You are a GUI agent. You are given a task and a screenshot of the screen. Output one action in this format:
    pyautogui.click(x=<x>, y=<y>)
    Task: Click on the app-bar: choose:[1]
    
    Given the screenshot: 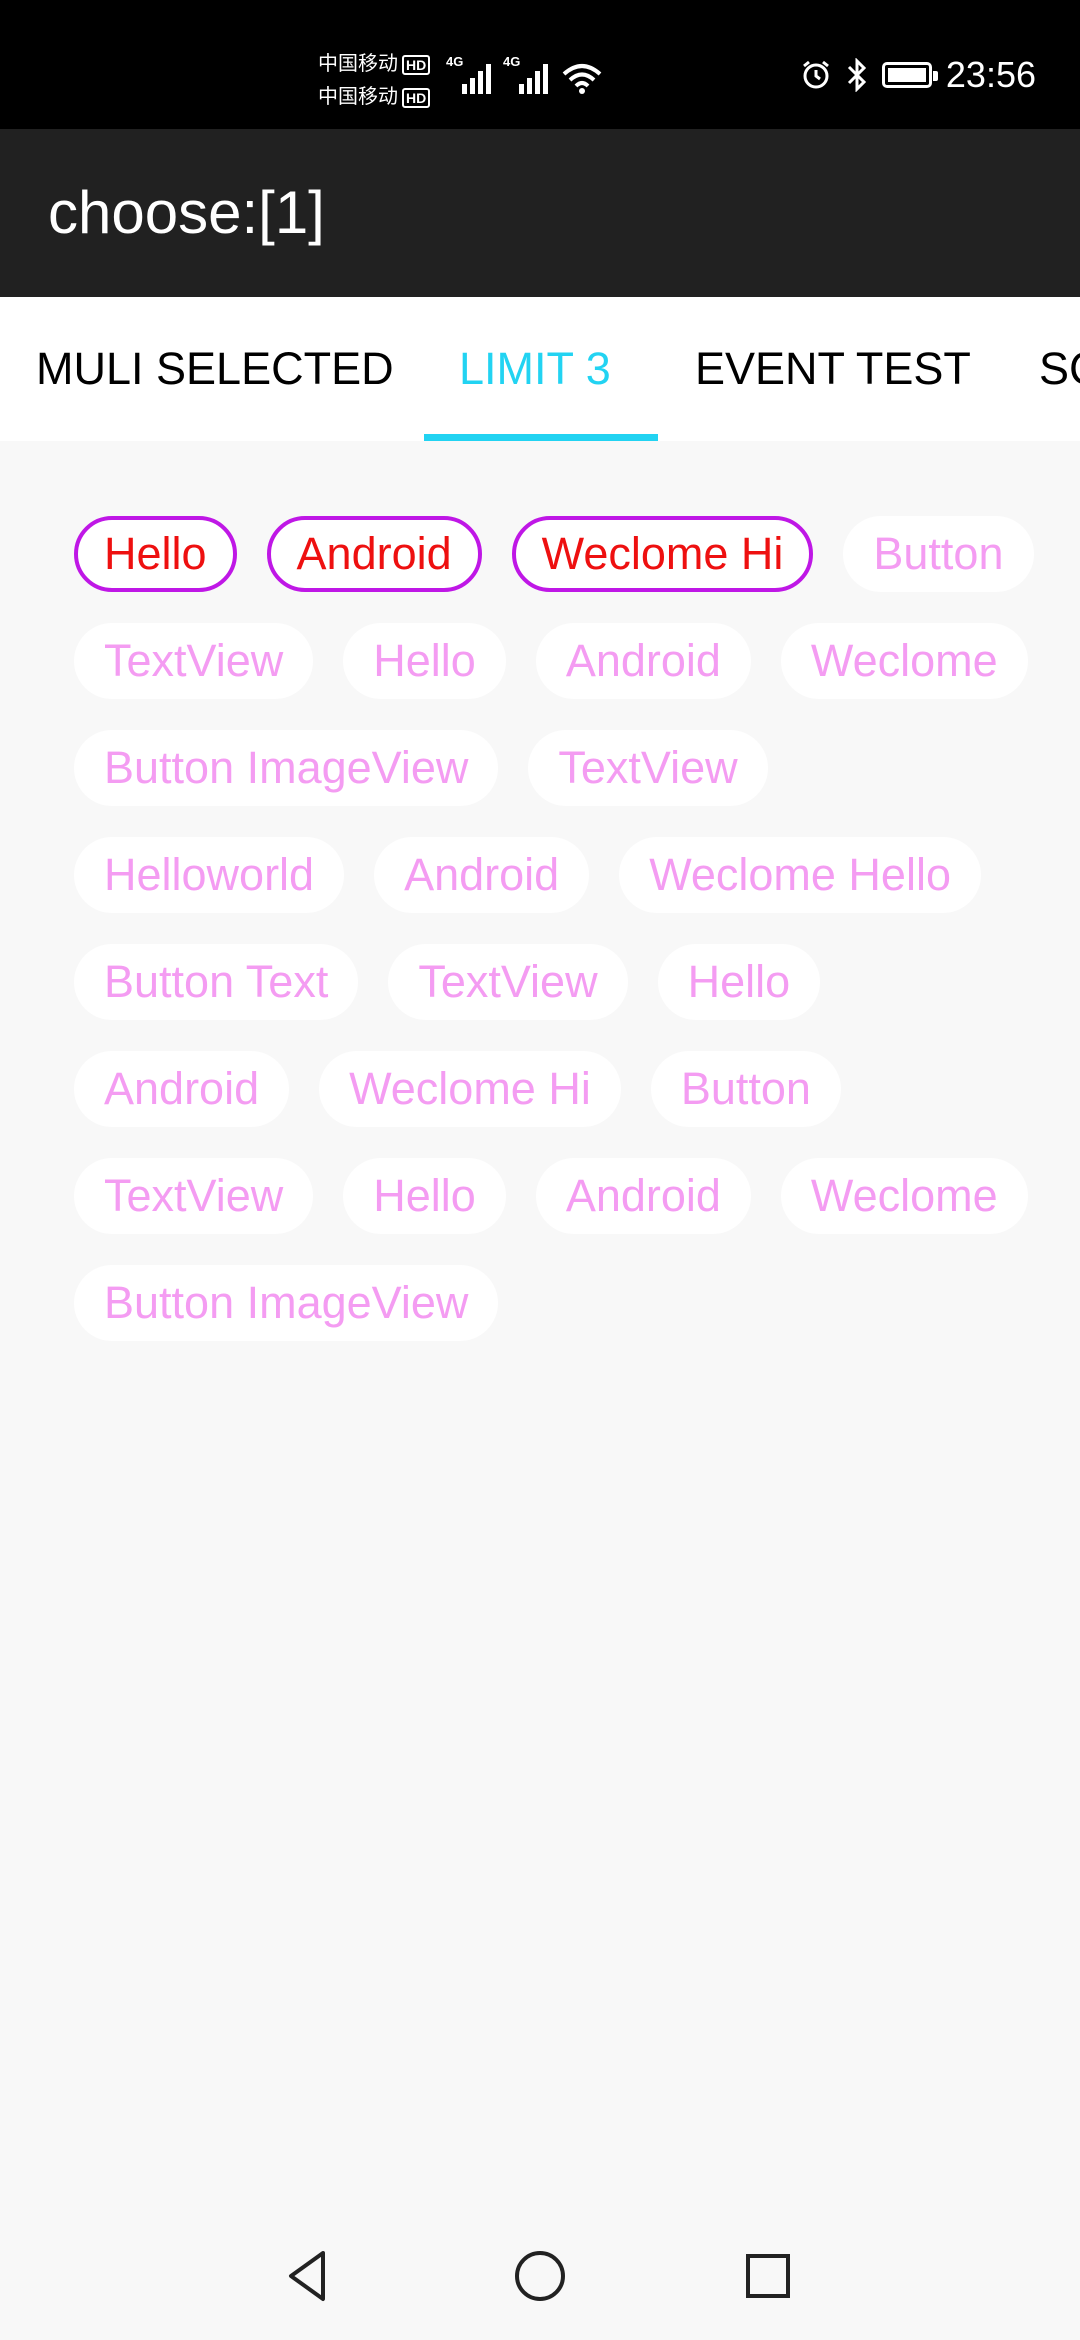 What is the action you would take?
    pyautogui.click(x=540, y=213)
    